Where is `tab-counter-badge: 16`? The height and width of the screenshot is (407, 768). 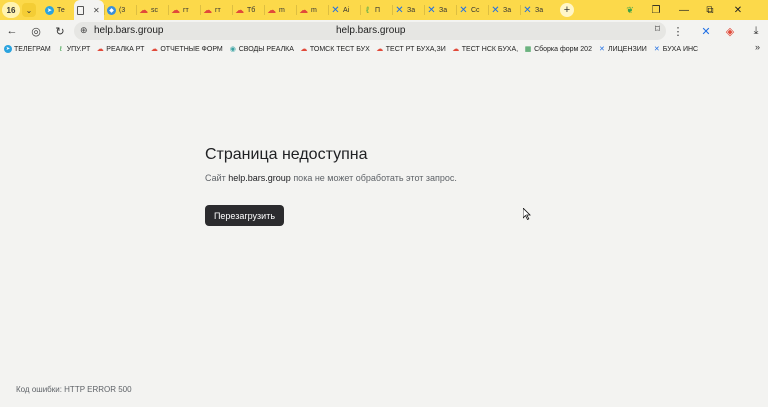 tab-counter-badge: 16 is located at coordinates (11, 10).